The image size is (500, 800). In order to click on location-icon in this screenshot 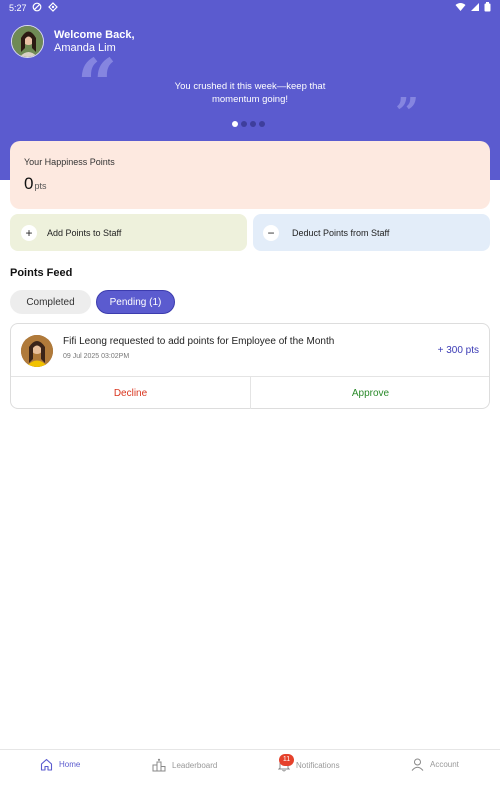, I will do `click(53, 7)`.